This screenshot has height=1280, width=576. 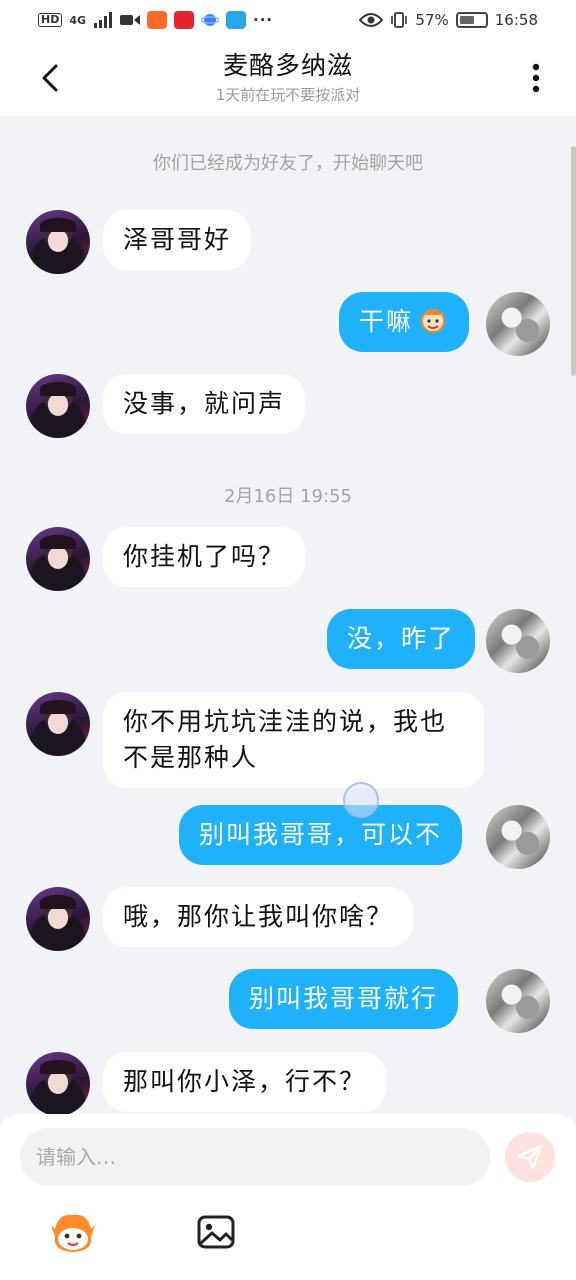 I want to click on signal-icon, so click(x=103, y=20).